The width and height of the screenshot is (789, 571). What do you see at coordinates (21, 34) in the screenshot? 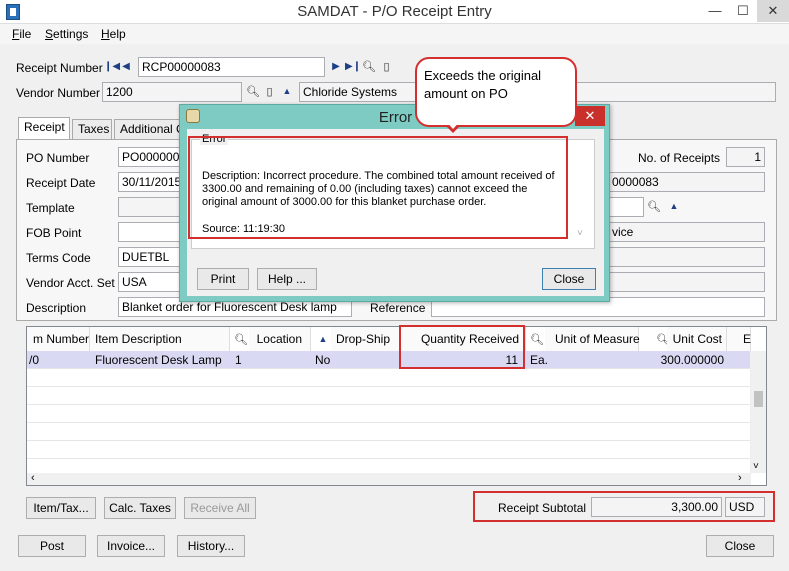
I see `menu-file: File` at bounding box center [21, 34].